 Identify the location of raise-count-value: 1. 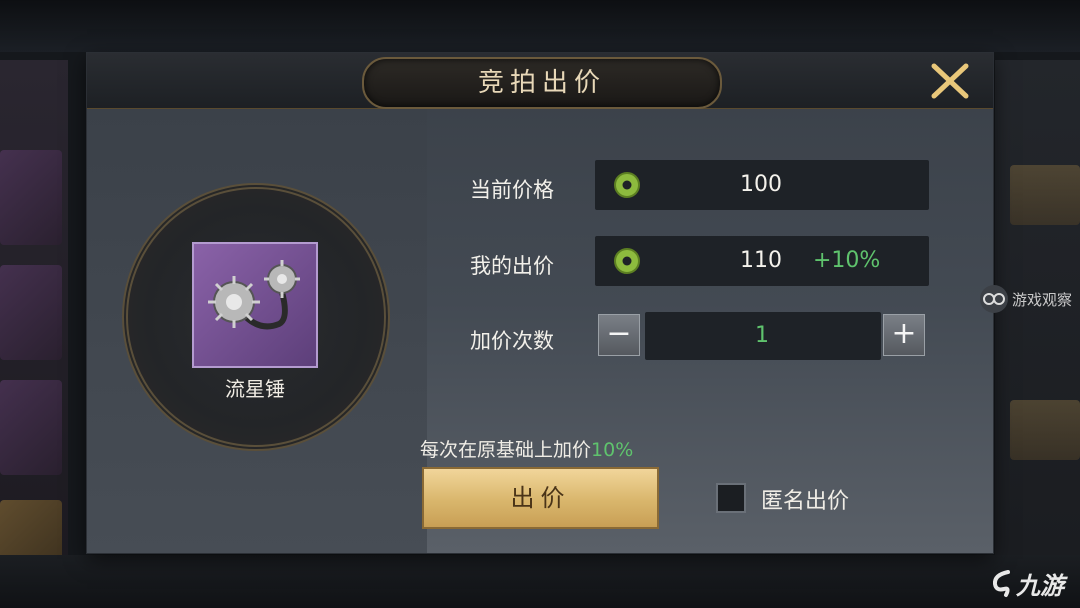
(762, 335).